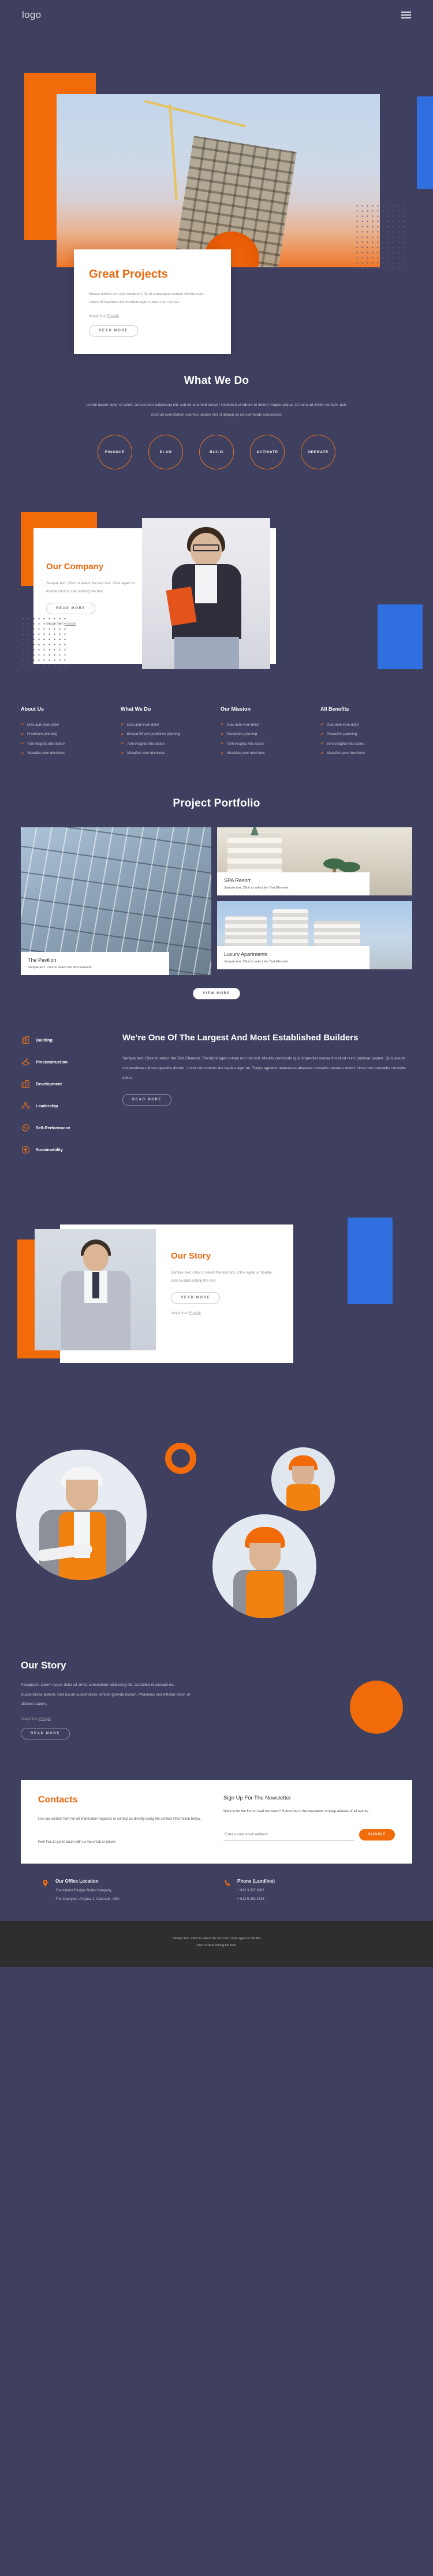 This screenshot has width=433, height=2576. What do you see at coordinates (377, 1707) in the screenshot?
I see `decorative-orange-circle` at bounding box center [377, 1707].